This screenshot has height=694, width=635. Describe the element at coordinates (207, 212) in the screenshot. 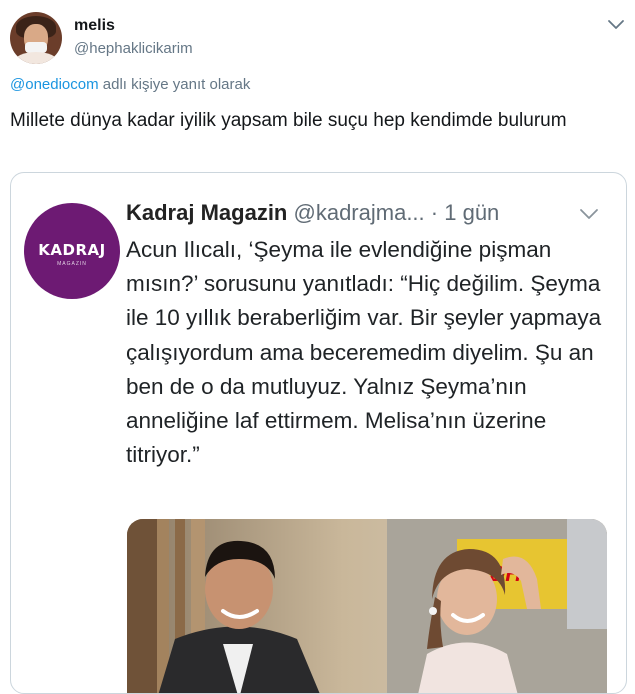

I see `quoted-display-name: Kadraj Magazin` at that location.